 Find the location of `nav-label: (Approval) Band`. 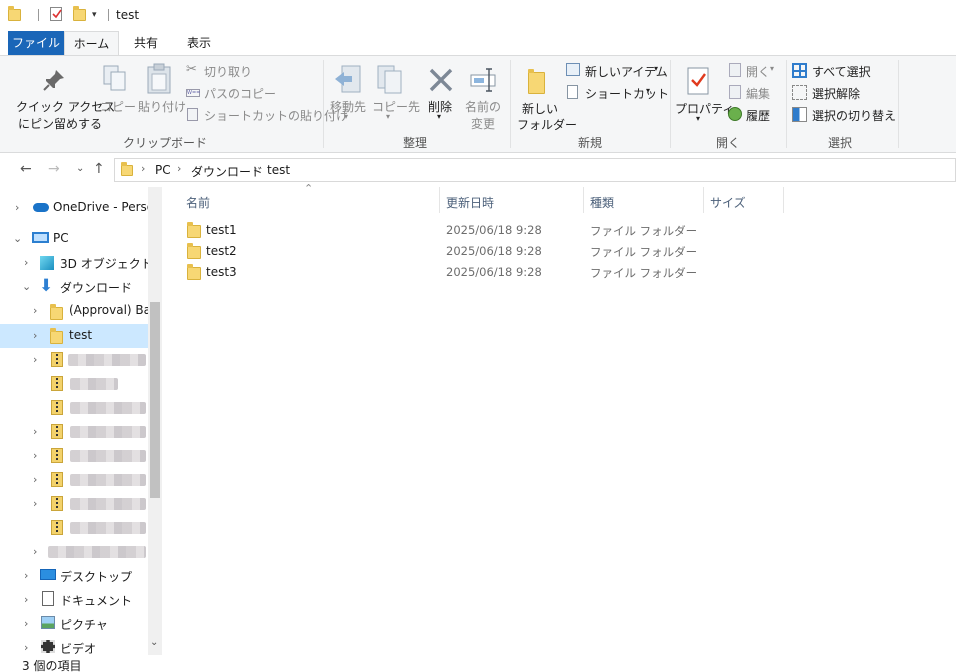

nav-label: (Approval) Band is located at coordinates (108, 310).